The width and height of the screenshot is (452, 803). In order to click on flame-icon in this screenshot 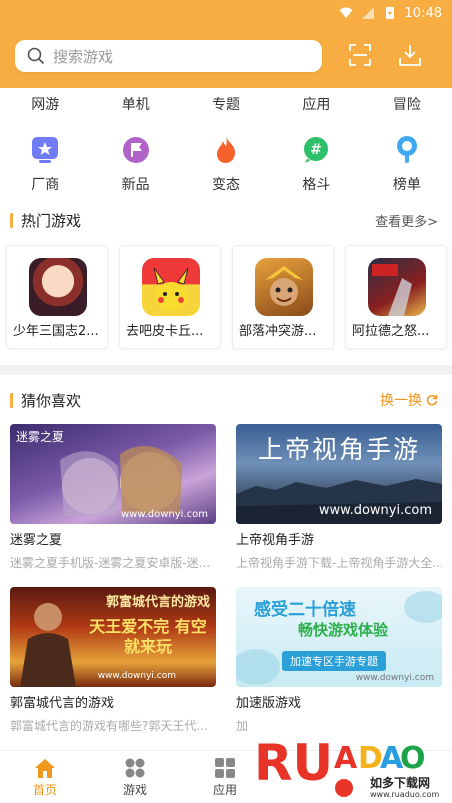, I will do `click(226, 150)`.